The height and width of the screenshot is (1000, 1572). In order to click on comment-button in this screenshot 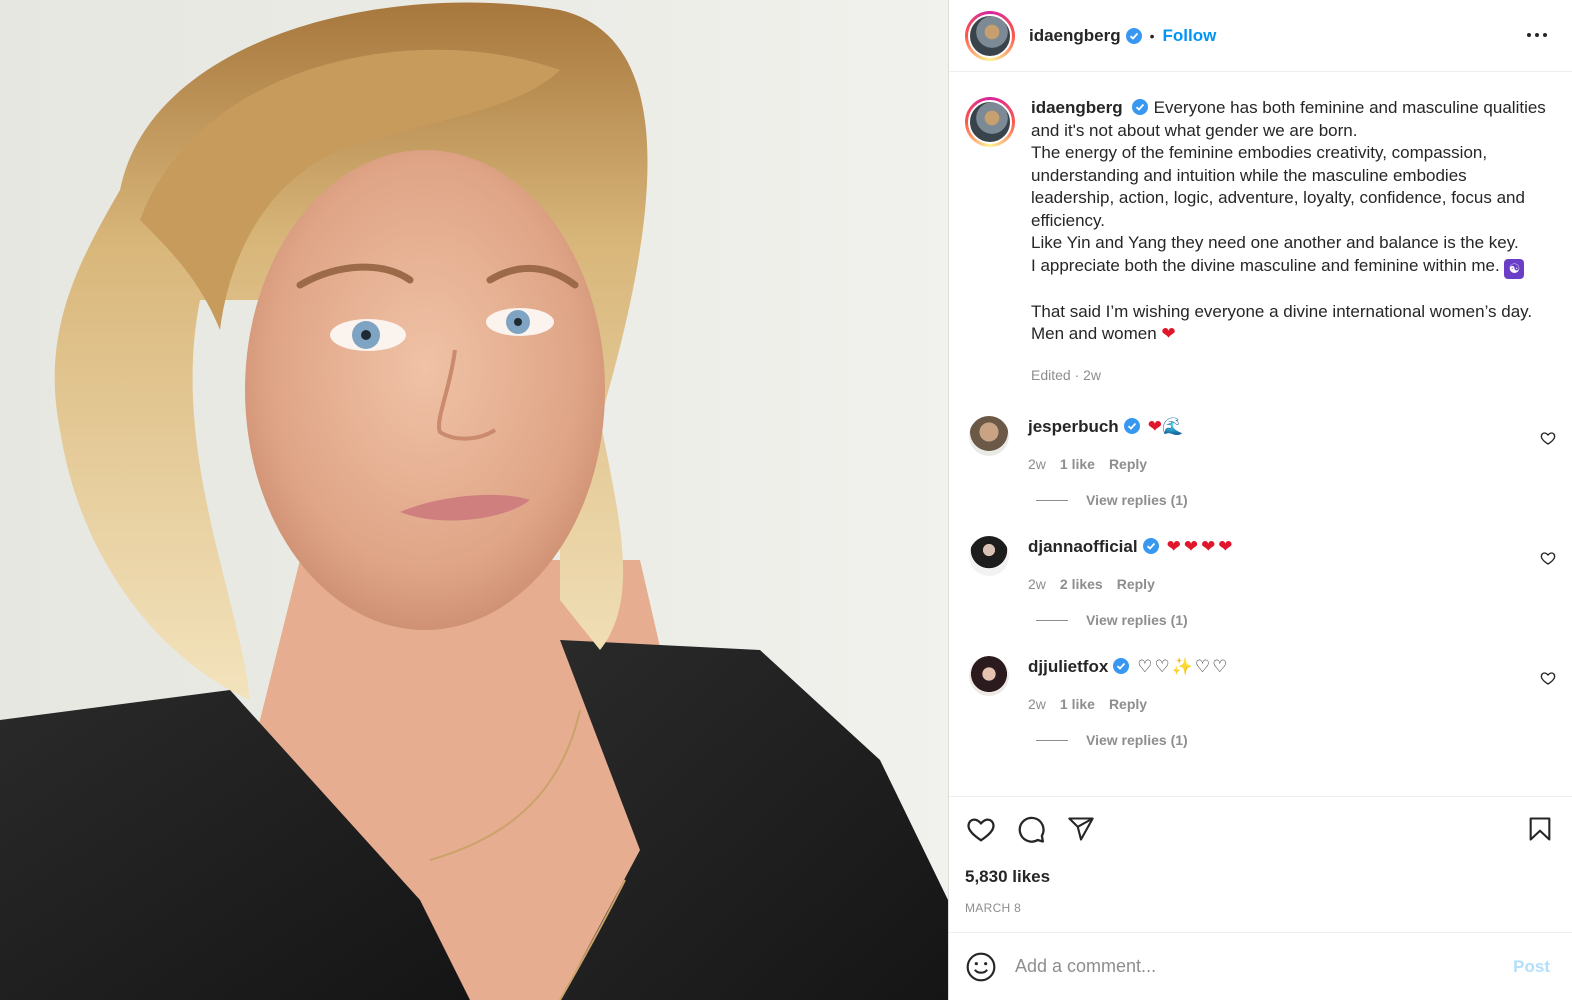, I will do `click(1031, 829)`.